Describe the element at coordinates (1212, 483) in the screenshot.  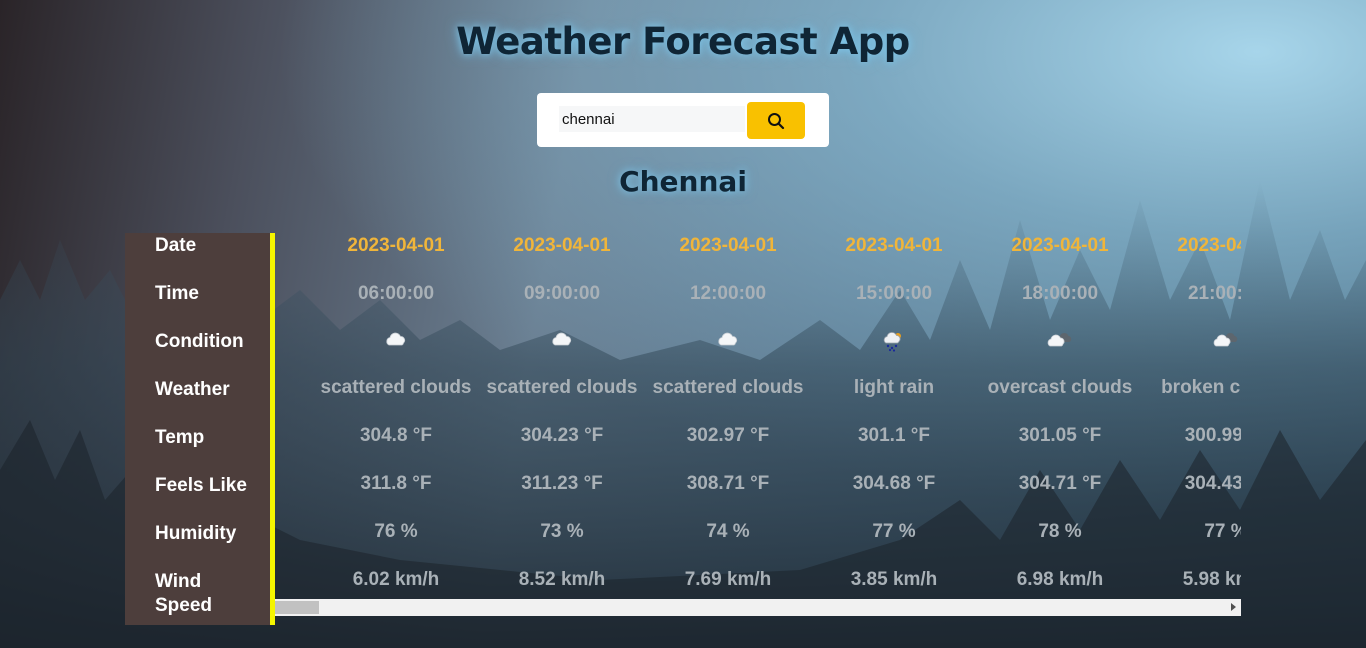
I see `forecast-feels-like: 304.43 °F` at that location.